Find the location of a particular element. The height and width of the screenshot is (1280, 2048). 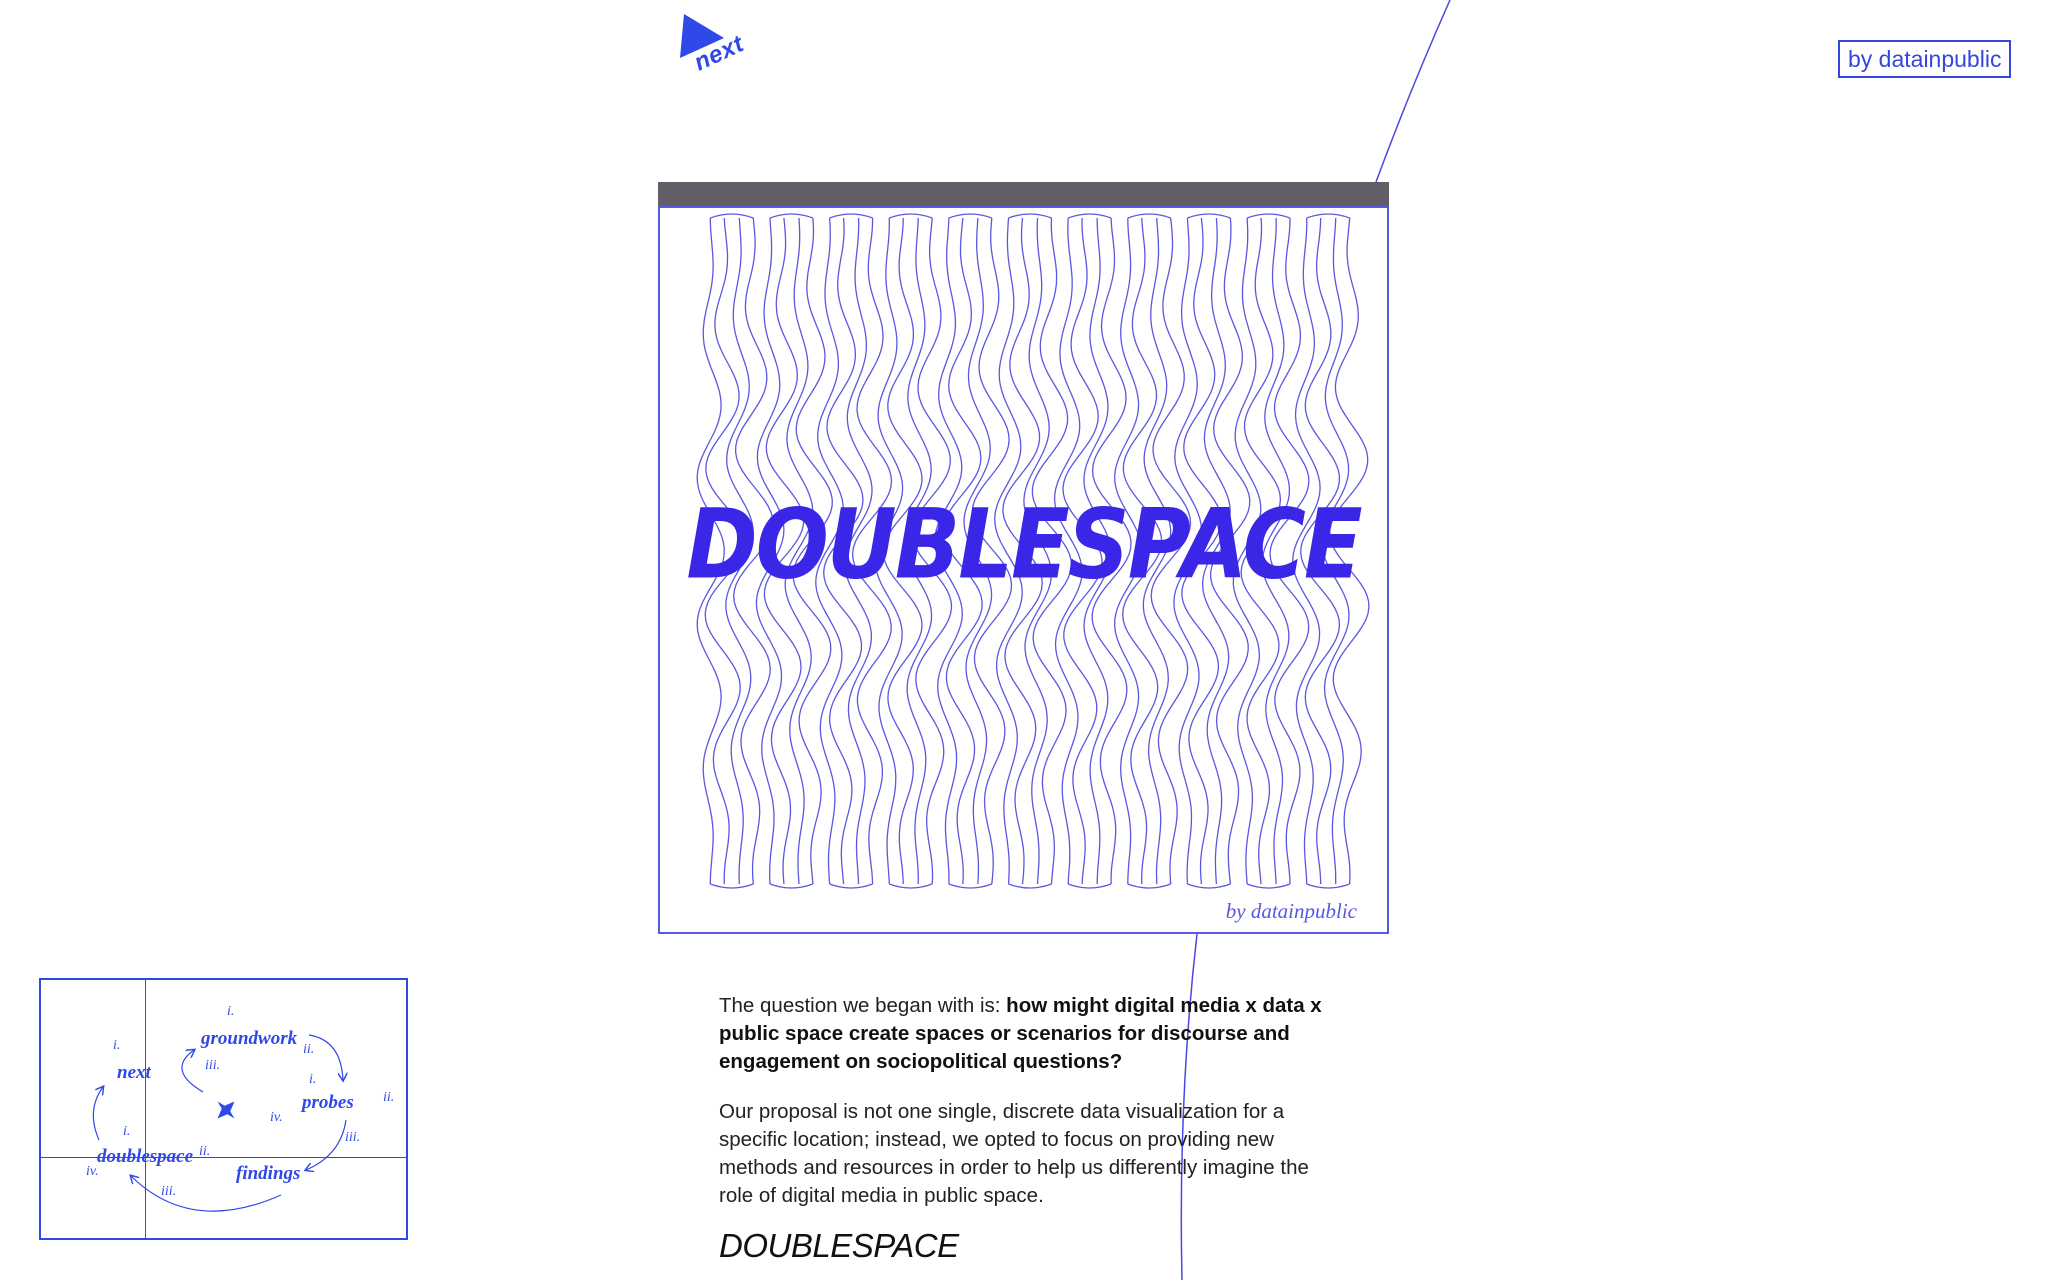

minimap-vertical-divider is located at coordinates (145, 1109).